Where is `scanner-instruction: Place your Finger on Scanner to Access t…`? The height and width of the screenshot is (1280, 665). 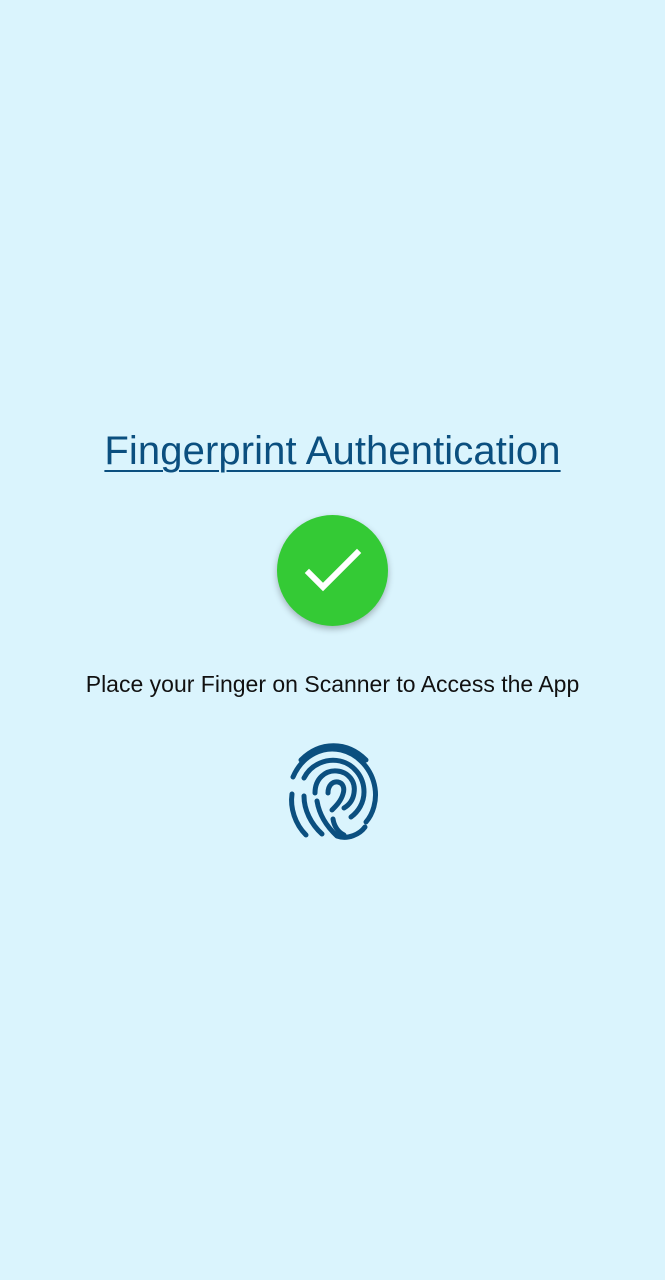
scanner-instruction: Place your Finger on Scanner to Access t… is located at coordinates (332, 684).